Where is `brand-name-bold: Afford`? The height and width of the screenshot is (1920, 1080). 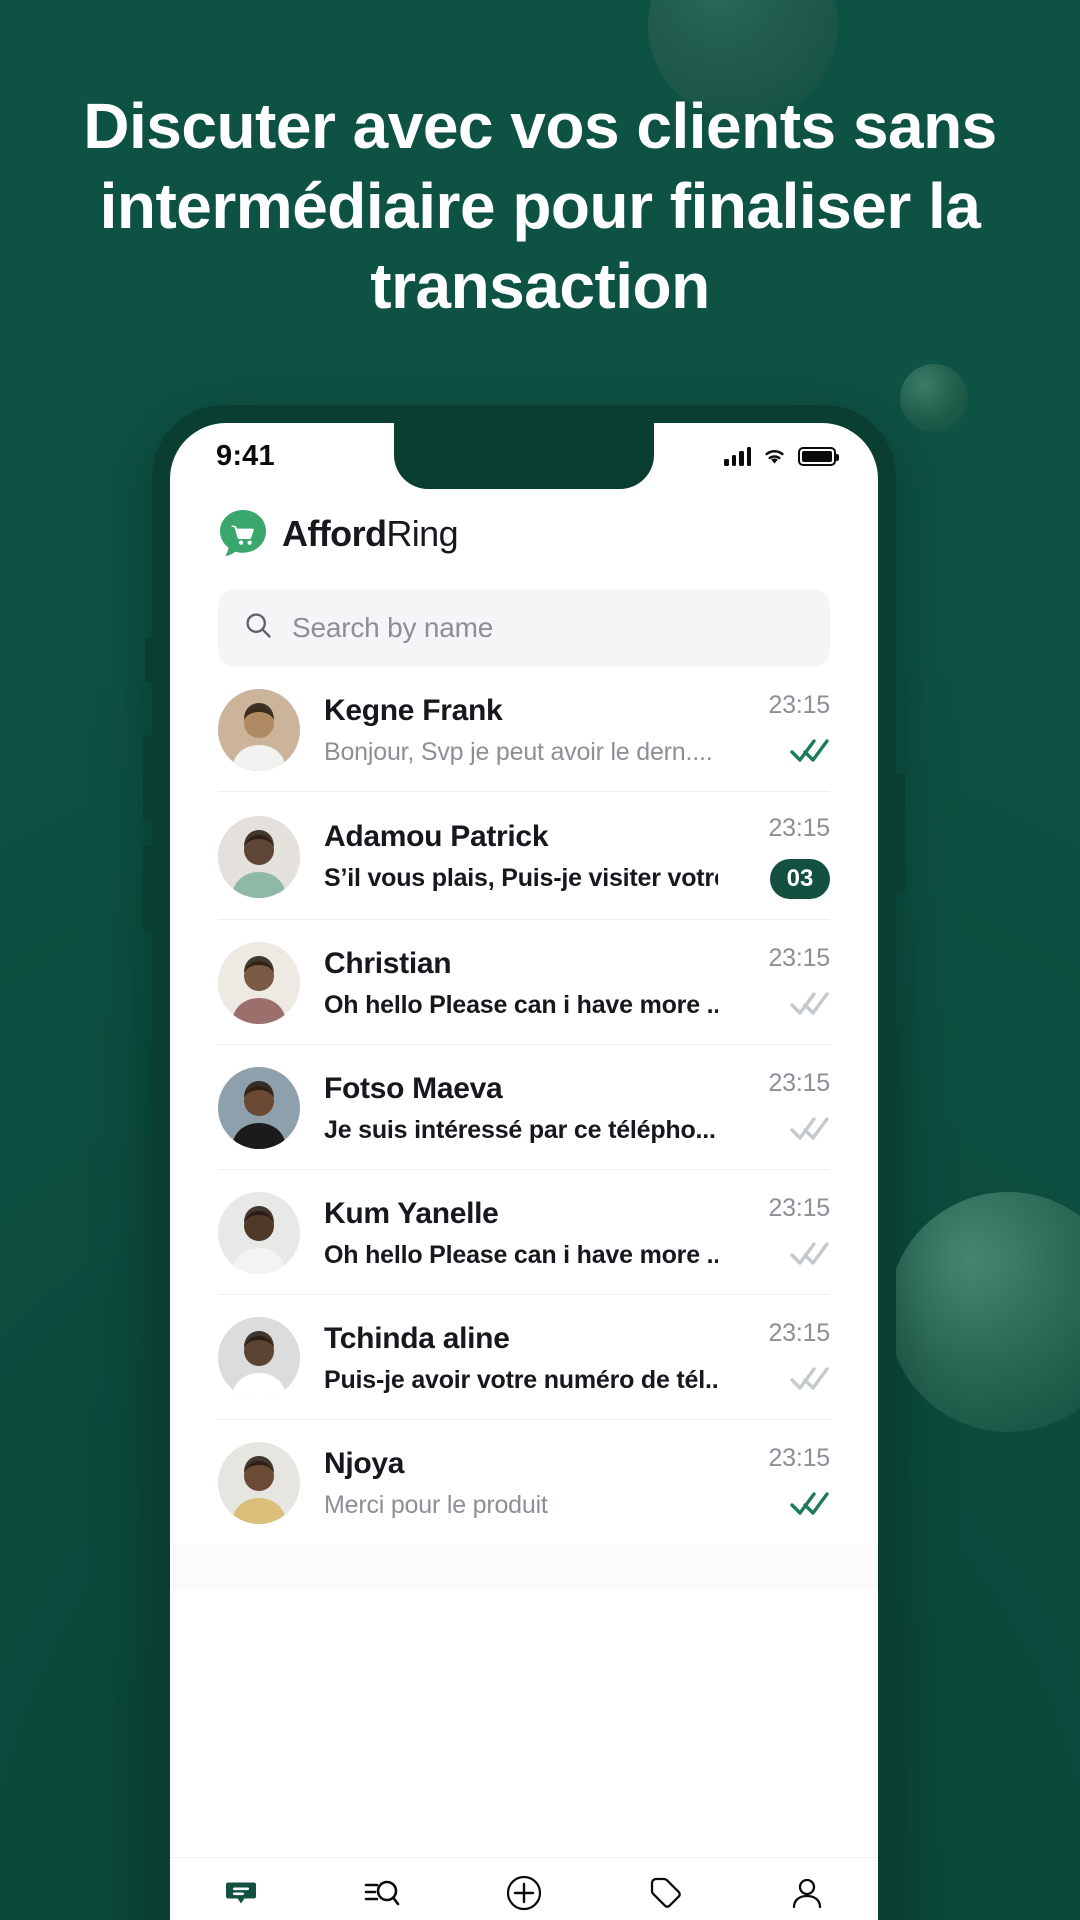
brand-name-bold: Afford is located at coordinates (334, 533).